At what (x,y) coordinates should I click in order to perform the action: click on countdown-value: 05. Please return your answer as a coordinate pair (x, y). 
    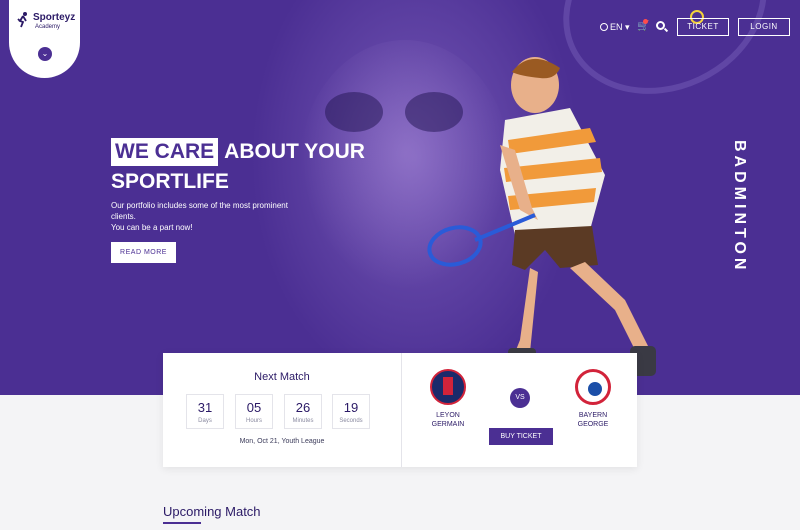
    Looking at the image, I should click on (254, 407).